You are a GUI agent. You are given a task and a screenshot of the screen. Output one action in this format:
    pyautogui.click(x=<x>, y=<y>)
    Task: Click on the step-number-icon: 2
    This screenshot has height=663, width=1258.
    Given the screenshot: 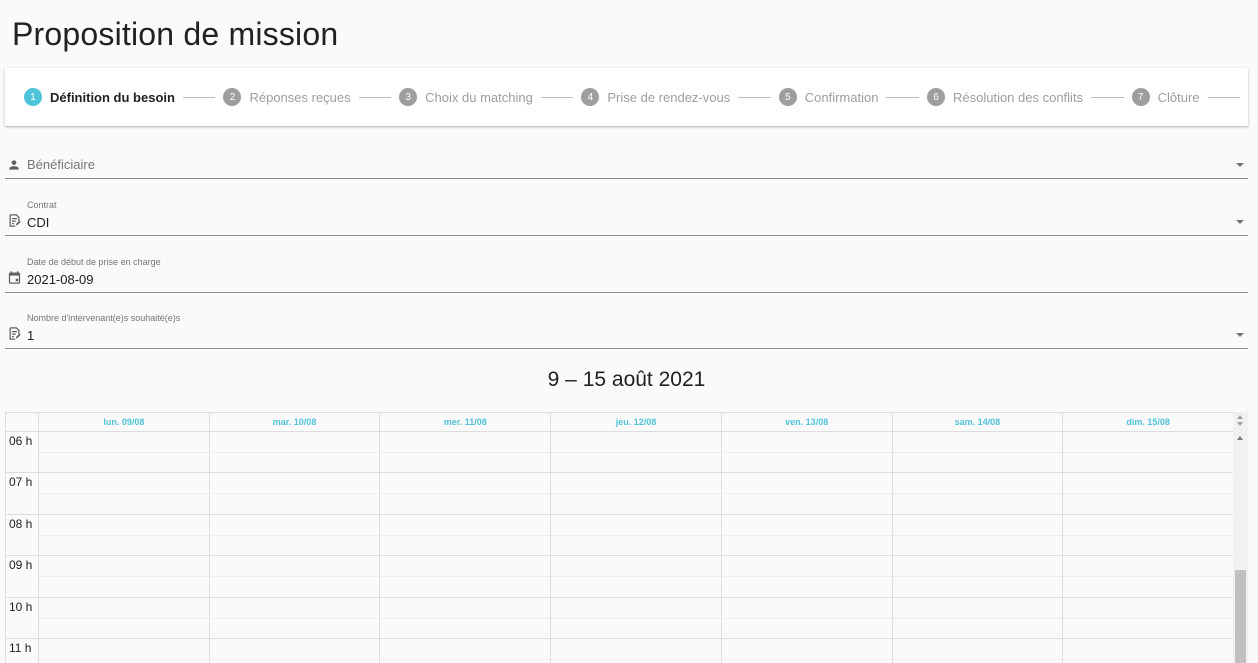 What is the action you would take?
    pyautogui.click(x=232, y=97)
    